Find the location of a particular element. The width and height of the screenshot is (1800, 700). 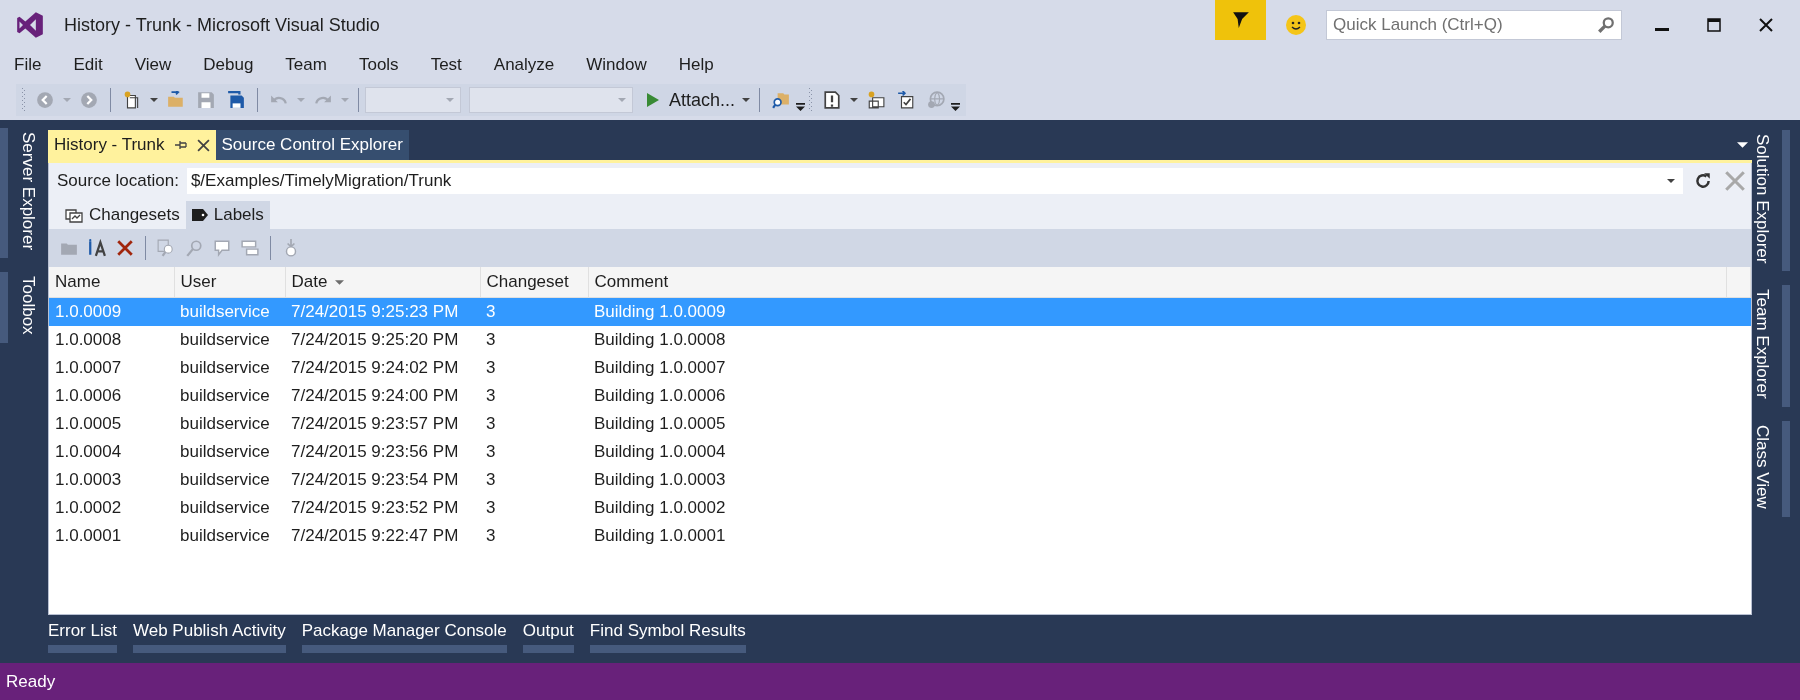

document-tab: History - Trunk is located at coordinates (132, 145).